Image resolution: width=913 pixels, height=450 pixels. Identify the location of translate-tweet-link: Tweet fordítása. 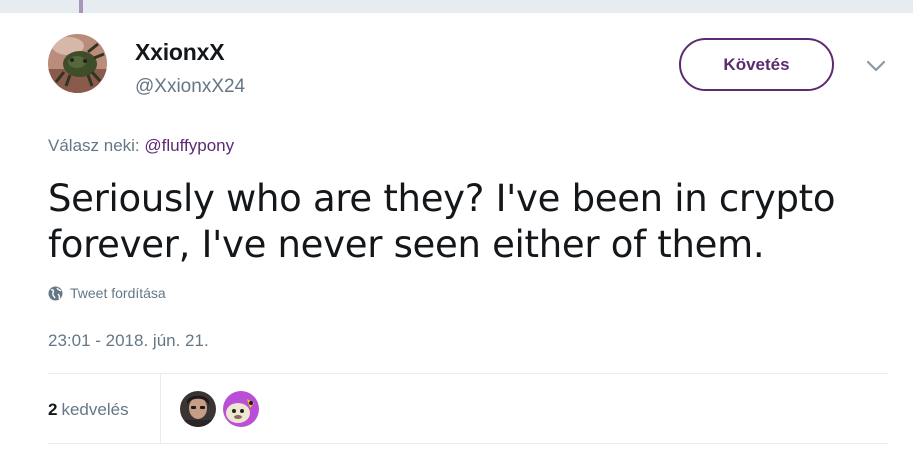
(107, 293).